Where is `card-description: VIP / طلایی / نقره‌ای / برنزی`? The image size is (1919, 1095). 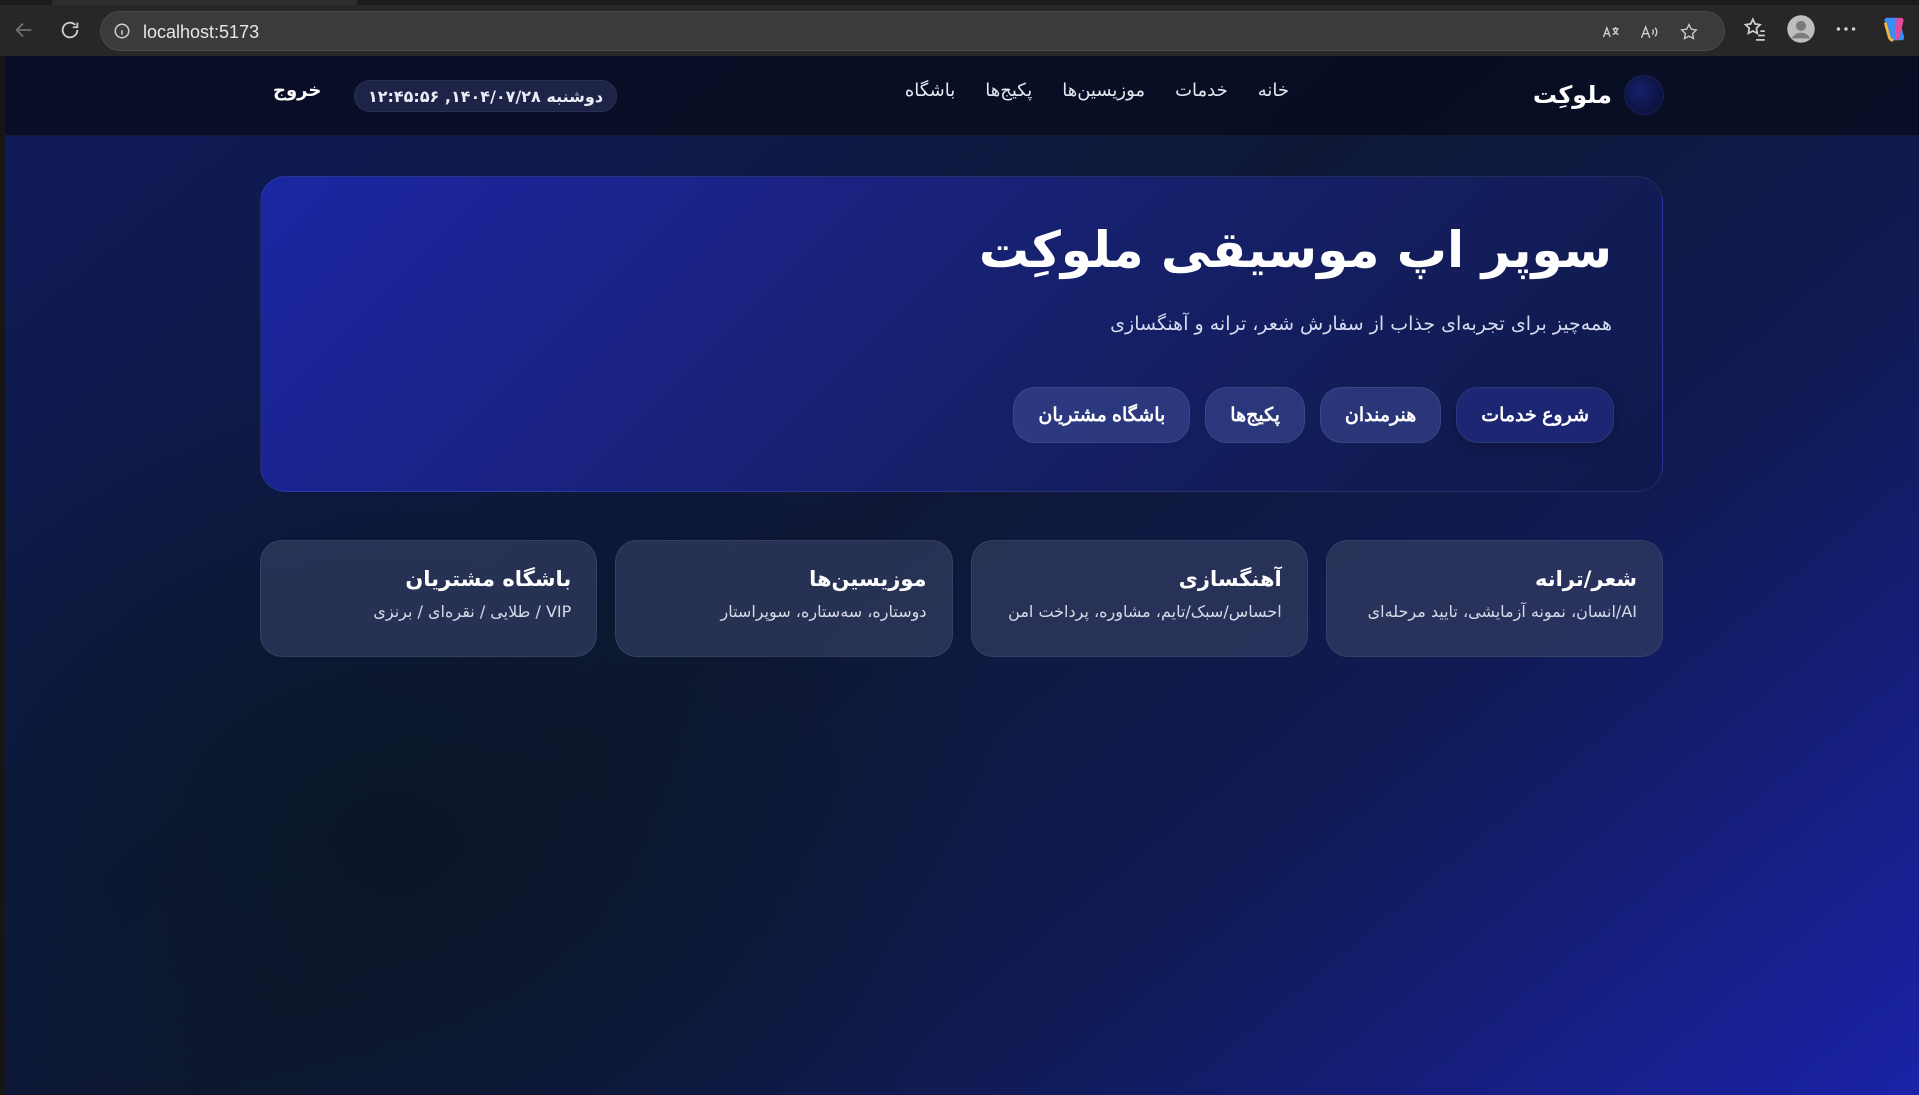 card-description: VIP / طلایی / نقره‌ای / برنزی is located at coordinates (472, 611).